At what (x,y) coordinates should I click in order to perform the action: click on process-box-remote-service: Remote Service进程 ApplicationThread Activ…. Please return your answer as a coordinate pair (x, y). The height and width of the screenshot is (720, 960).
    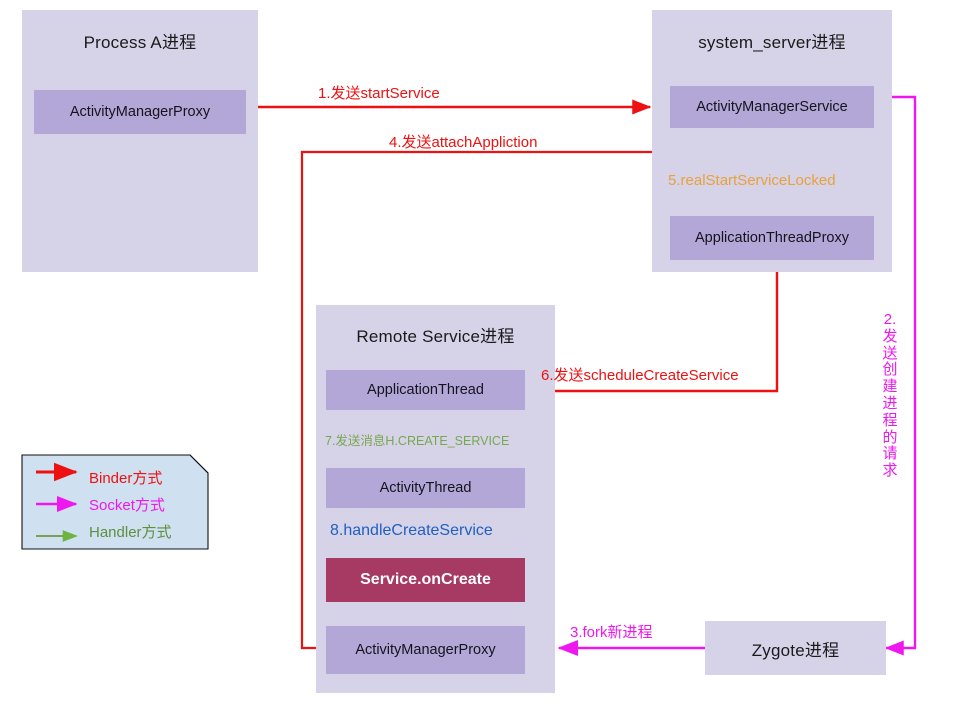
    Looking at the image, I should click on (435, 499).